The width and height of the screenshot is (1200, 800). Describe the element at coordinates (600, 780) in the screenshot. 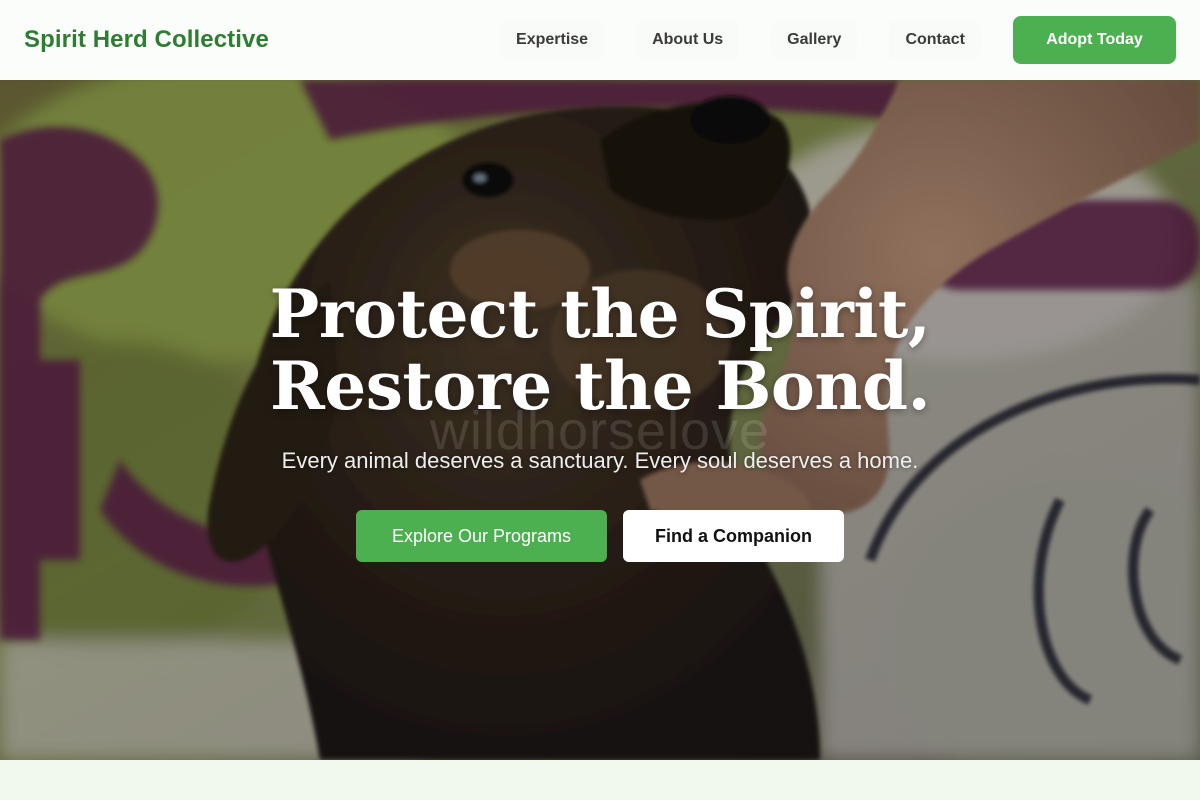

I see `next-section-strip` at that location.